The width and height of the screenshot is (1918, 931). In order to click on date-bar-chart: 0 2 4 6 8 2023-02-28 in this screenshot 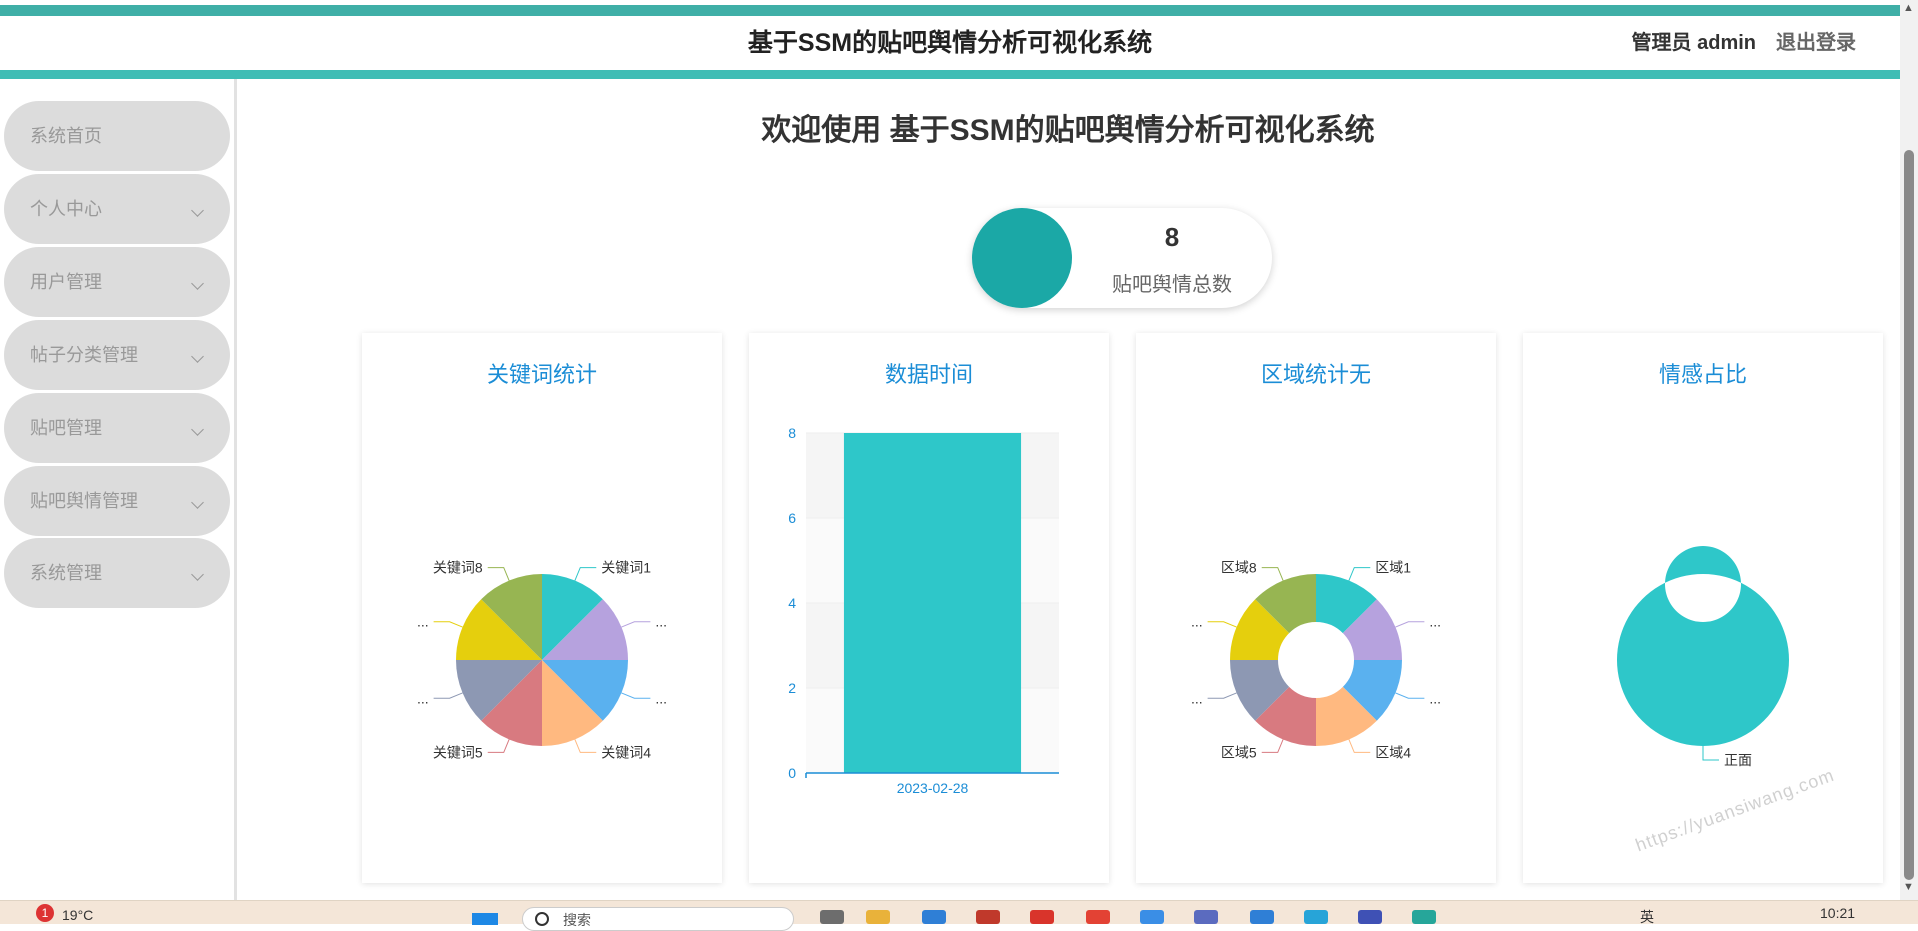, I will do `click(923, 610)`.